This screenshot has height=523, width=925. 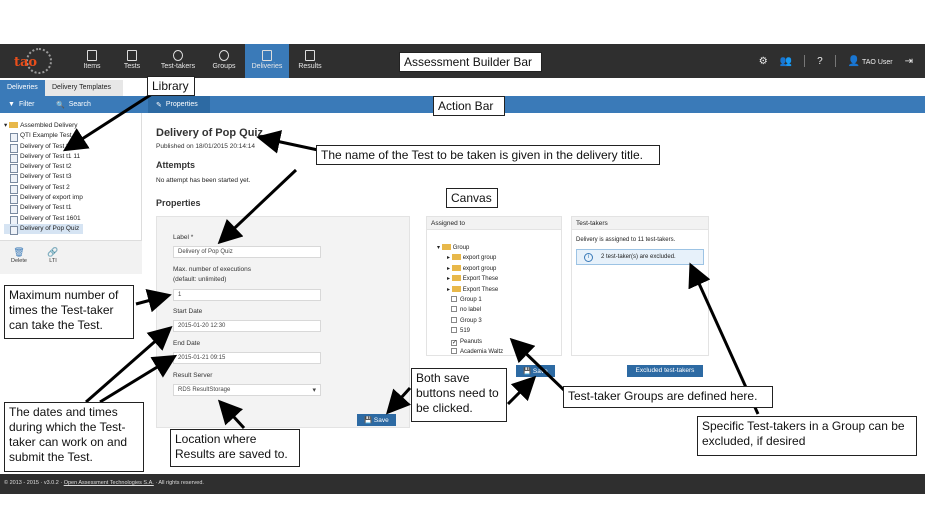 I want to click on title-arrow, so click(x=287, y=142).